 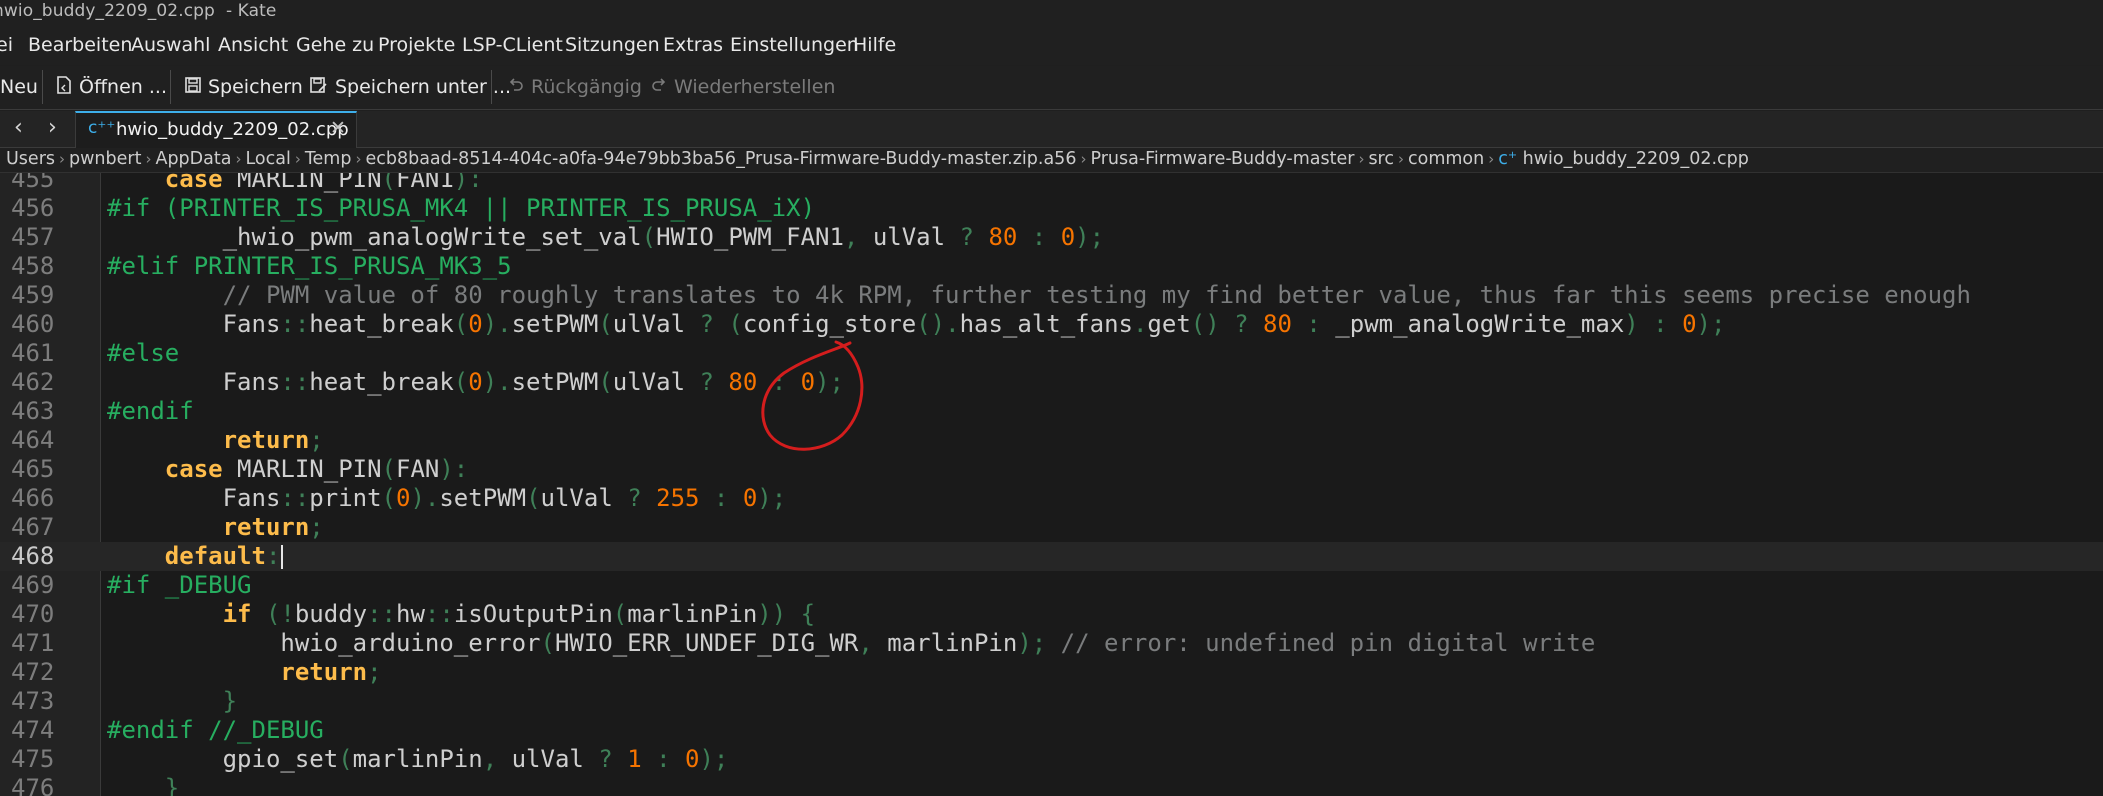 What do you see at coordinates (194, 324) in the screenshot?
I see `code-token: Fans` at bounding box center [194, 324].